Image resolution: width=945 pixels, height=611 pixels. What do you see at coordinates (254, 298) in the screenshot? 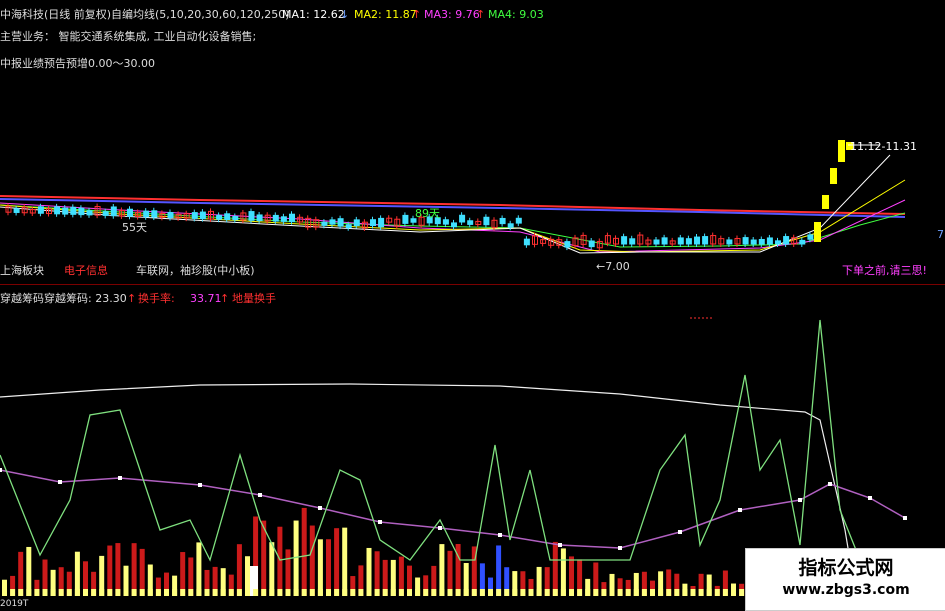
I see `low-turnover-label: 地量换手` at bounding box center [254, 298].